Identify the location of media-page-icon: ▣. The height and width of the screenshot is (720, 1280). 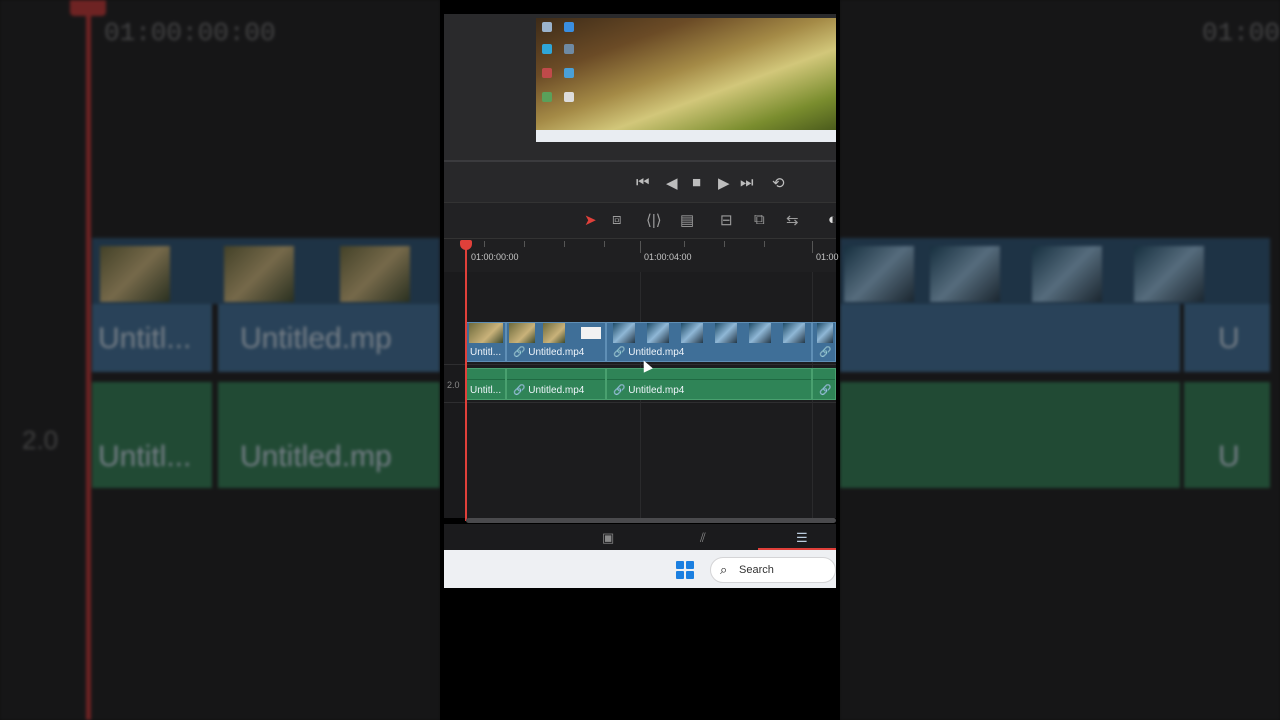
(608, 538).